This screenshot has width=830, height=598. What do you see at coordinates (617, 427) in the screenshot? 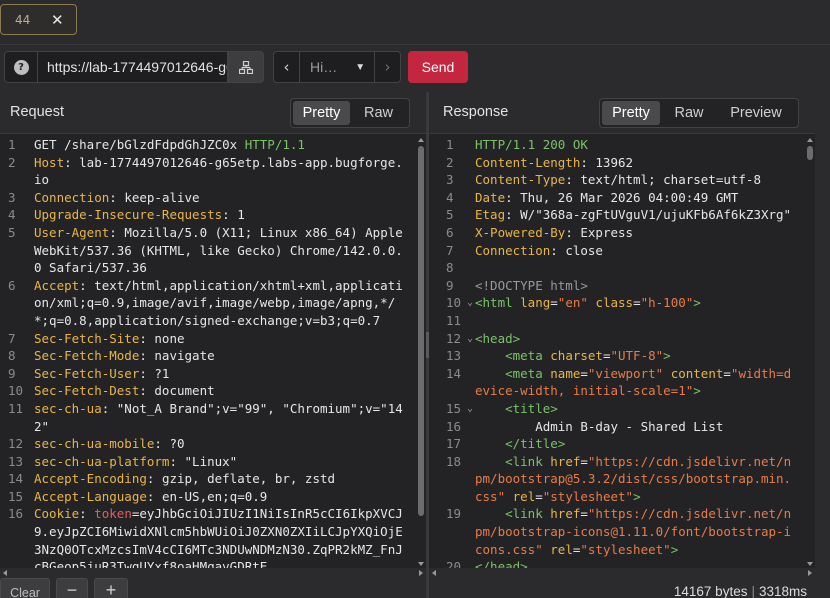
I see `response-code-line: 16 Admin B-day - Shared List` at bounding box center [617, 427].